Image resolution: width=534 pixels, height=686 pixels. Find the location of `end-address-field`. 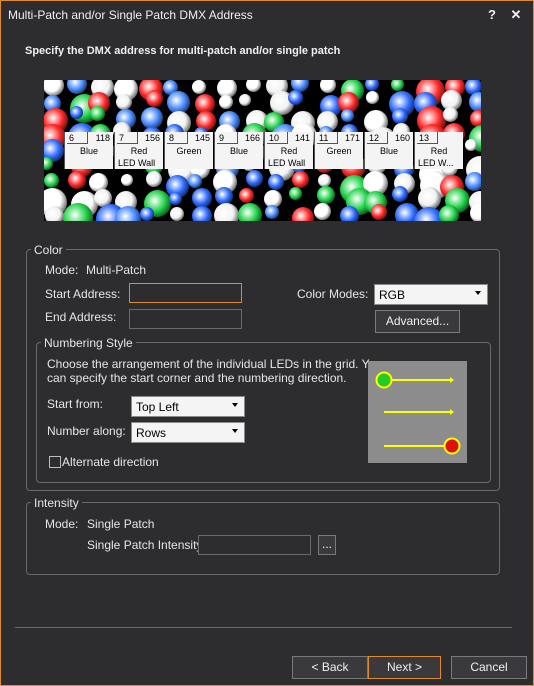

end-address-field is located at coordinates (185, 319).